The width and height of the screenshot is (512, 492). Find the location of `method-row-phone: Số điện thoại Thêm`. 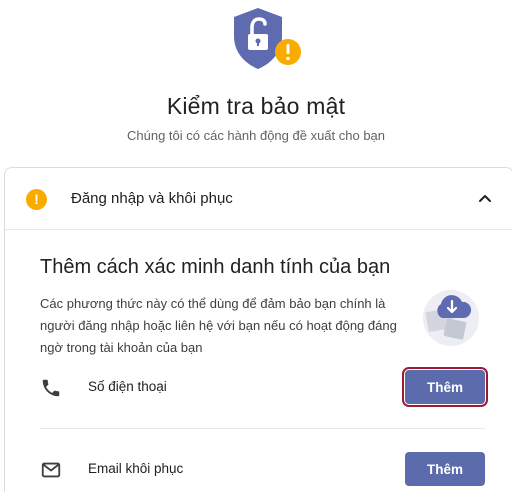

method-row-phone: Số điện thoại Thêm is located at coordinates (264, 389).